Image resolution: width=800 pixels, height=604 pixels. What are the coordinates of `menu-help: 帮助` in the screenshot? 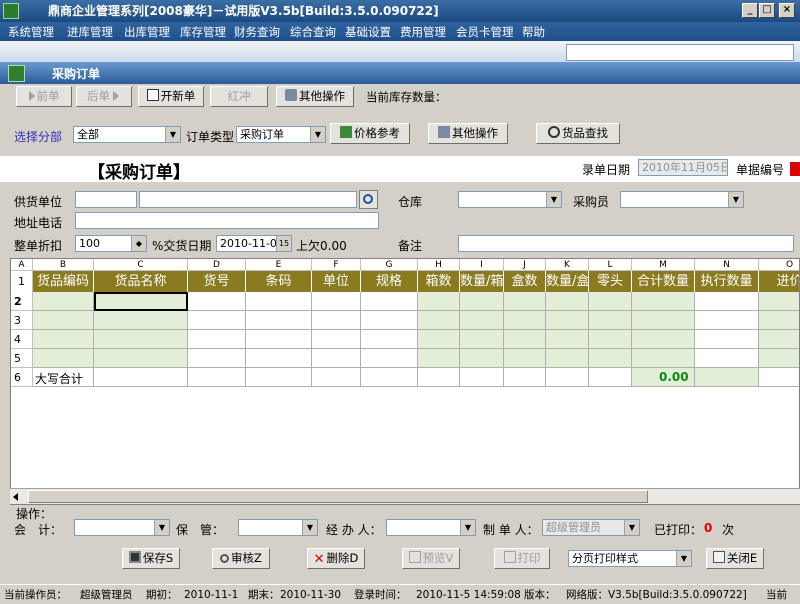 It's located at (533, 32).